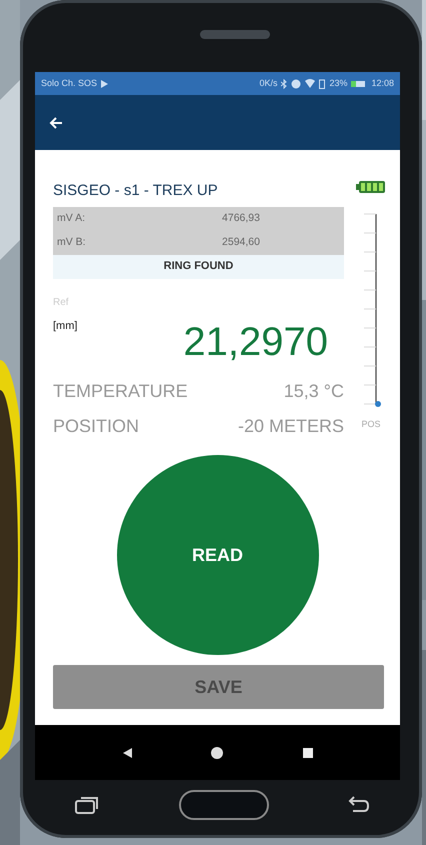 The height and width of the screenshot is (845, 426). What do you see at coordinates (104, 84) in the screenshot?
I see `play-icon` at bounding box center [104, 84].